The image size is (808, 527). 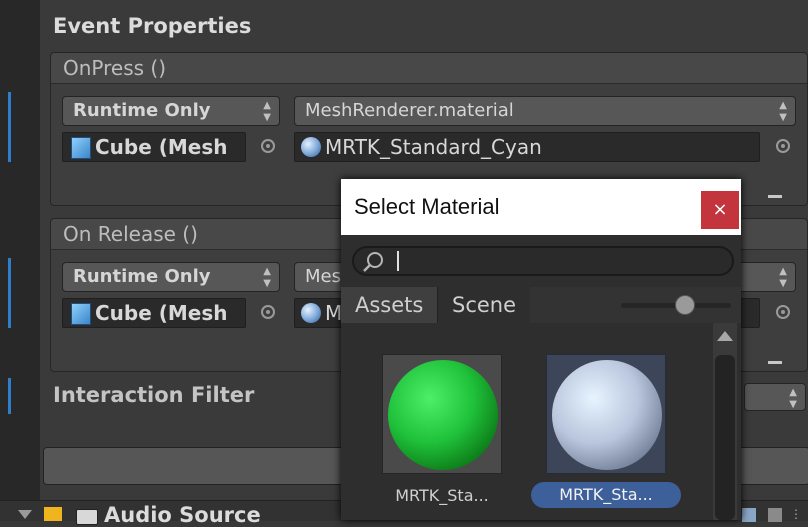 I want to click on tab-assets: Assets, so click(x=390, y=305).